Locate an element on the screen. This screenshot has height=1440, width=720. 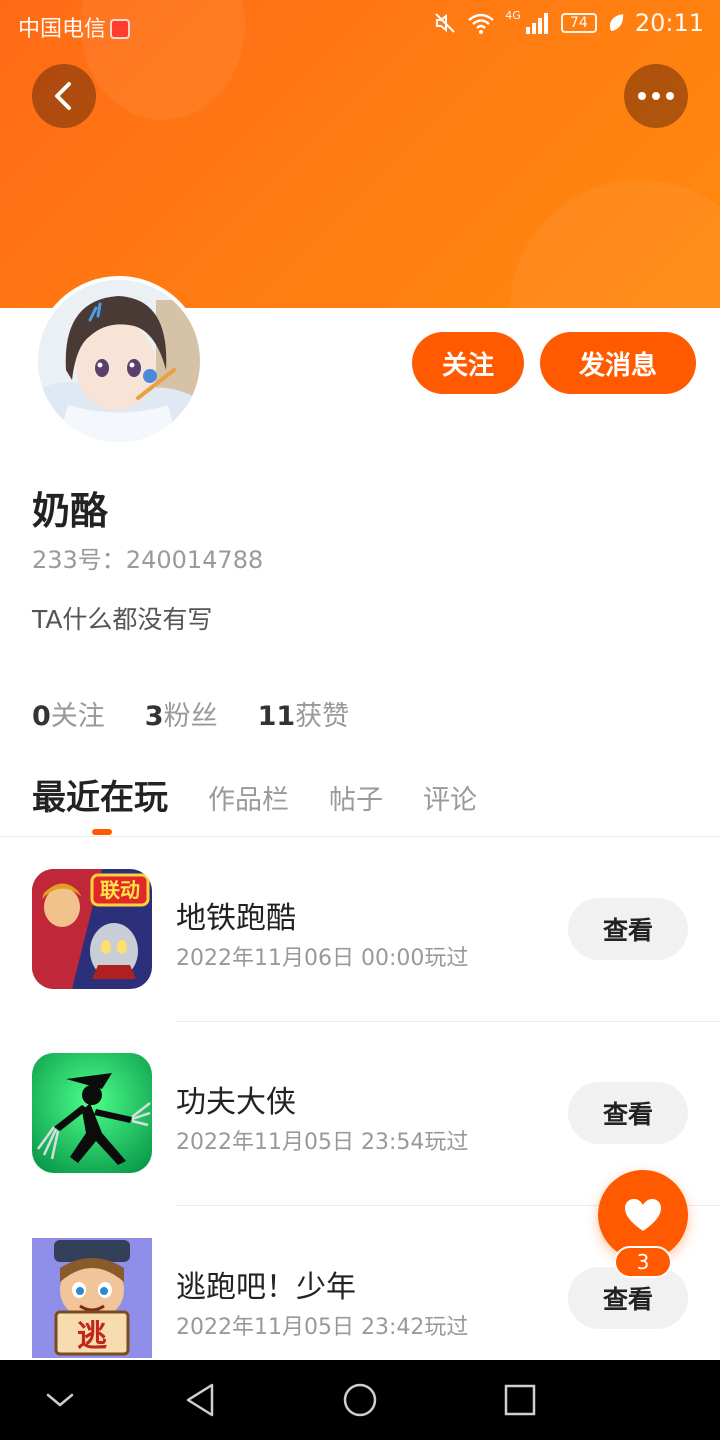
status-bar: 中国电信 4G 74 20:11 is located at coordinates (360, 25).